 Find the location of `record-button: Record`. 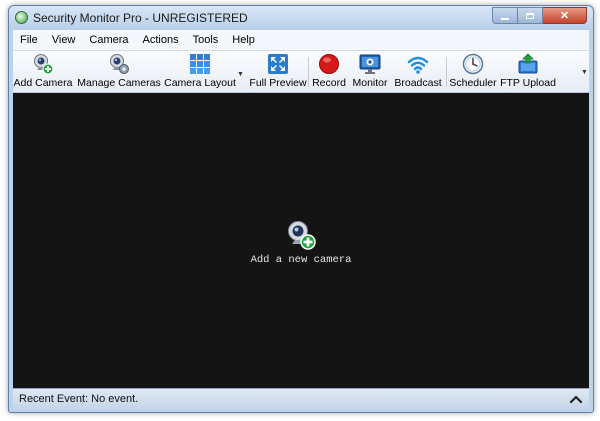

record-button: Record is located at coordinates (329, 71).